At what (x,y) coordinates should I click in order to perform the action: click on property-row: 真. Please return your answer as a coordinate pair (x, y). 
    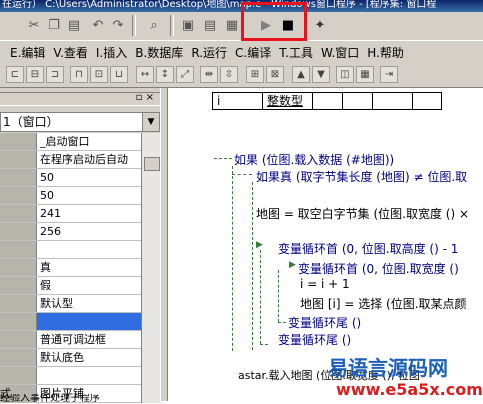
    Looking at the image, I should click on (80, 268).